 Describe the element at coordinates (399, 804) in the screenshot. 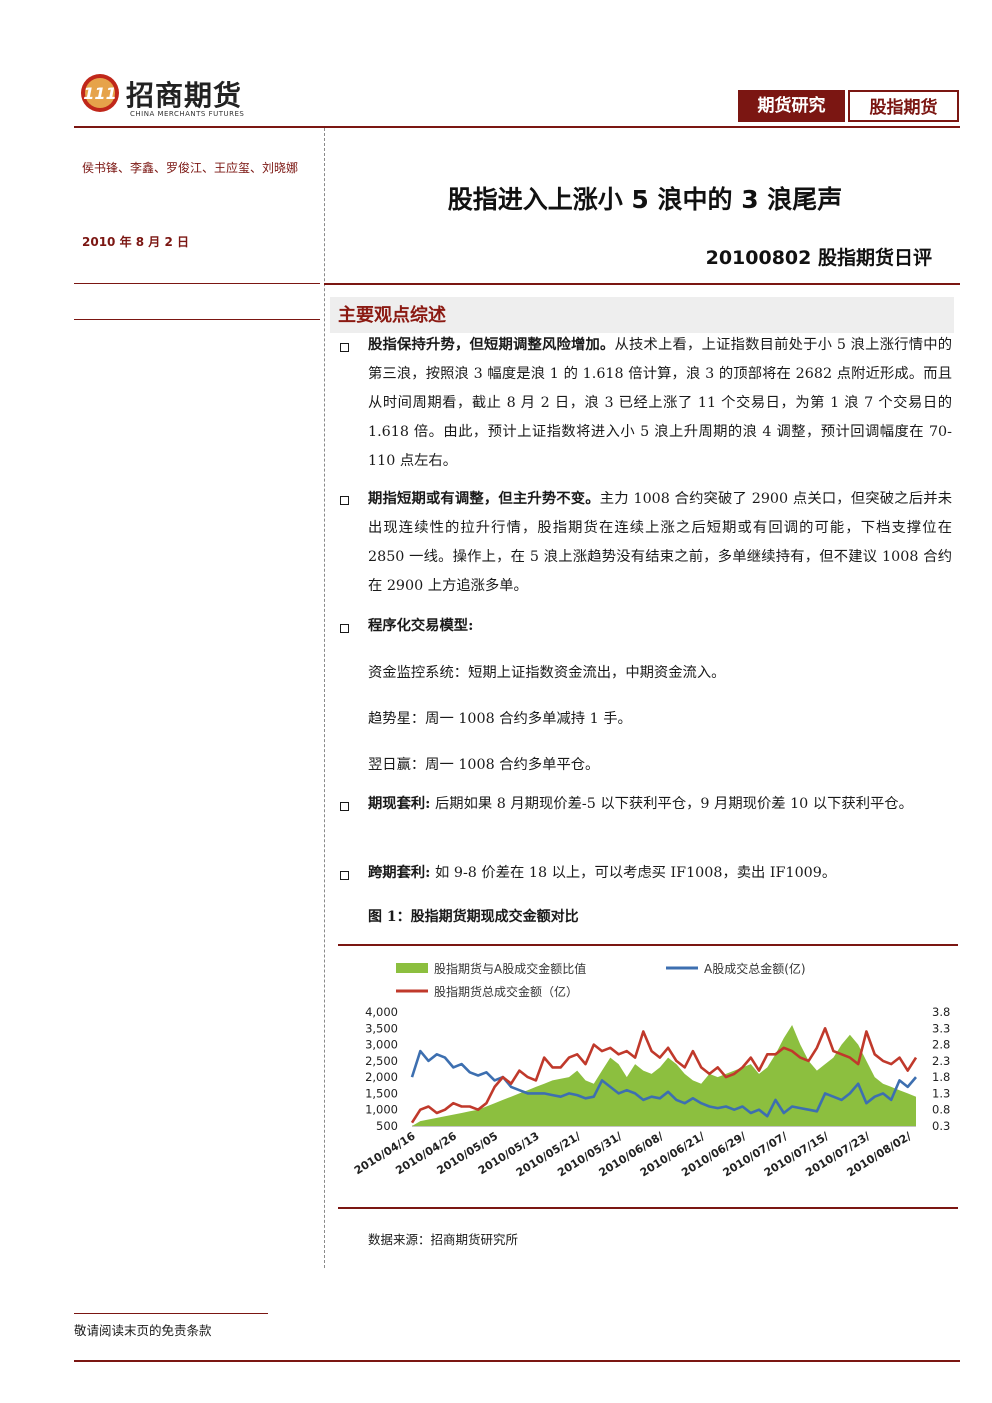

I see `point-lead: 期现套利:` at that location.